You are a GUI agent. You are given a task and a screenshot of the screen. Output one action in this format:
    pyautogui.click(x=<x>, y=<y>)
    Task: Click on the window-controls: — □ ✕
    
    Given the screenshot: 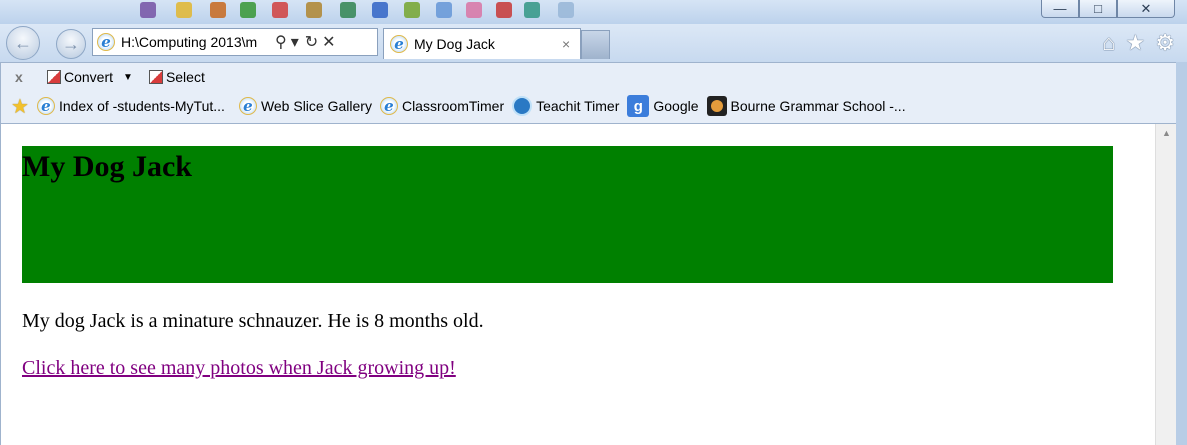 What is the action you would take?
    pyautogui.click(x=1108, y=9)
    